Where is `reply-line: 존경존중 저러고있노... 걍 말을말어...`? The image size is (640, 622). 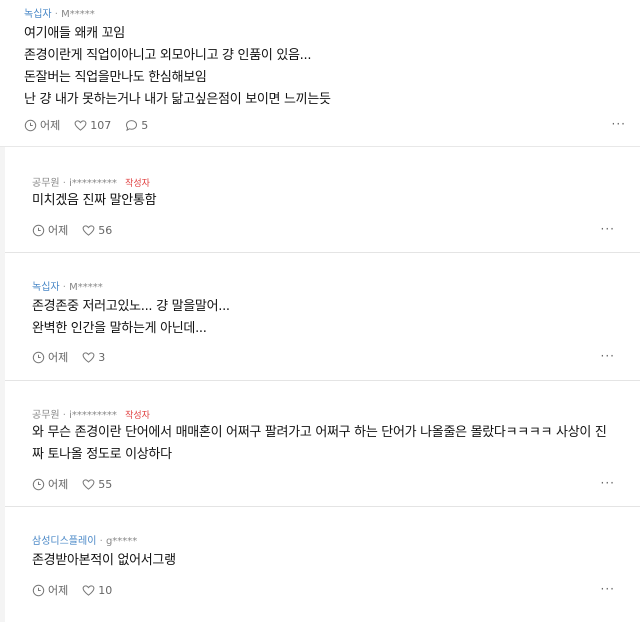 reply-line: 존경존중 저러고있노... 걍 말을말어... is located at coordinates (131, 306).